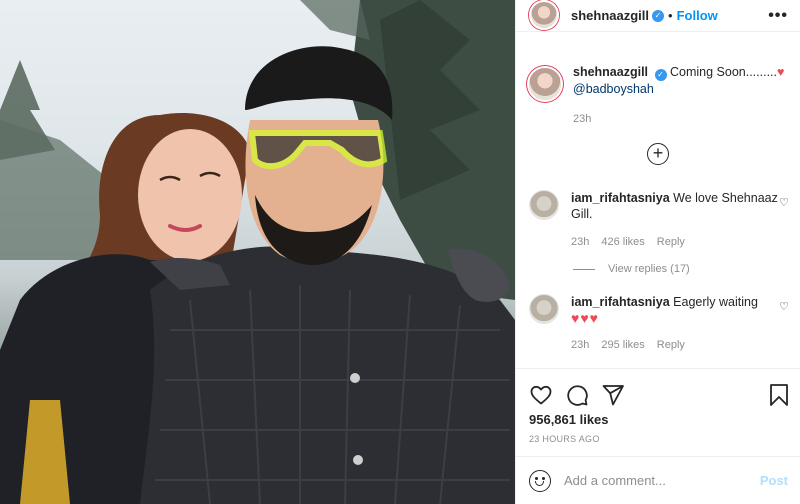 This screenshot has width=800, height=504. Describe the element at coordinates (541, 395) in the screenshot. I see `heart-icon` at that location.